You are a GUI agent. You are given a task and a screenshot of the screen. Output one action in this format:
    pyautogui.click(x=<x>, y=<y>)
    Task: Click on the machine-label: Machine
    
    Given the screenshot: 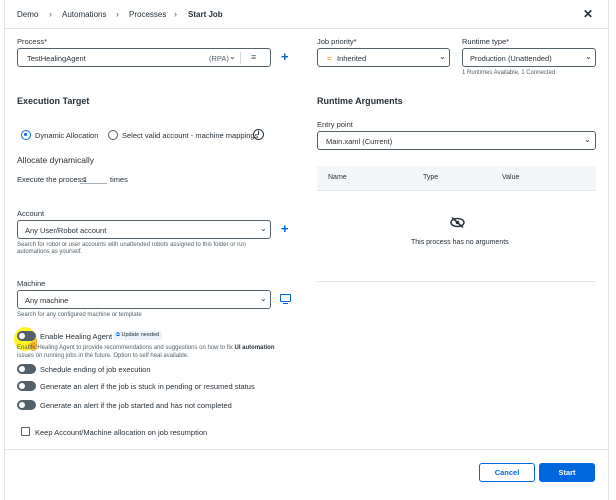 What is the action you would take?
    pyautogui.click(x=31, y=283)
    